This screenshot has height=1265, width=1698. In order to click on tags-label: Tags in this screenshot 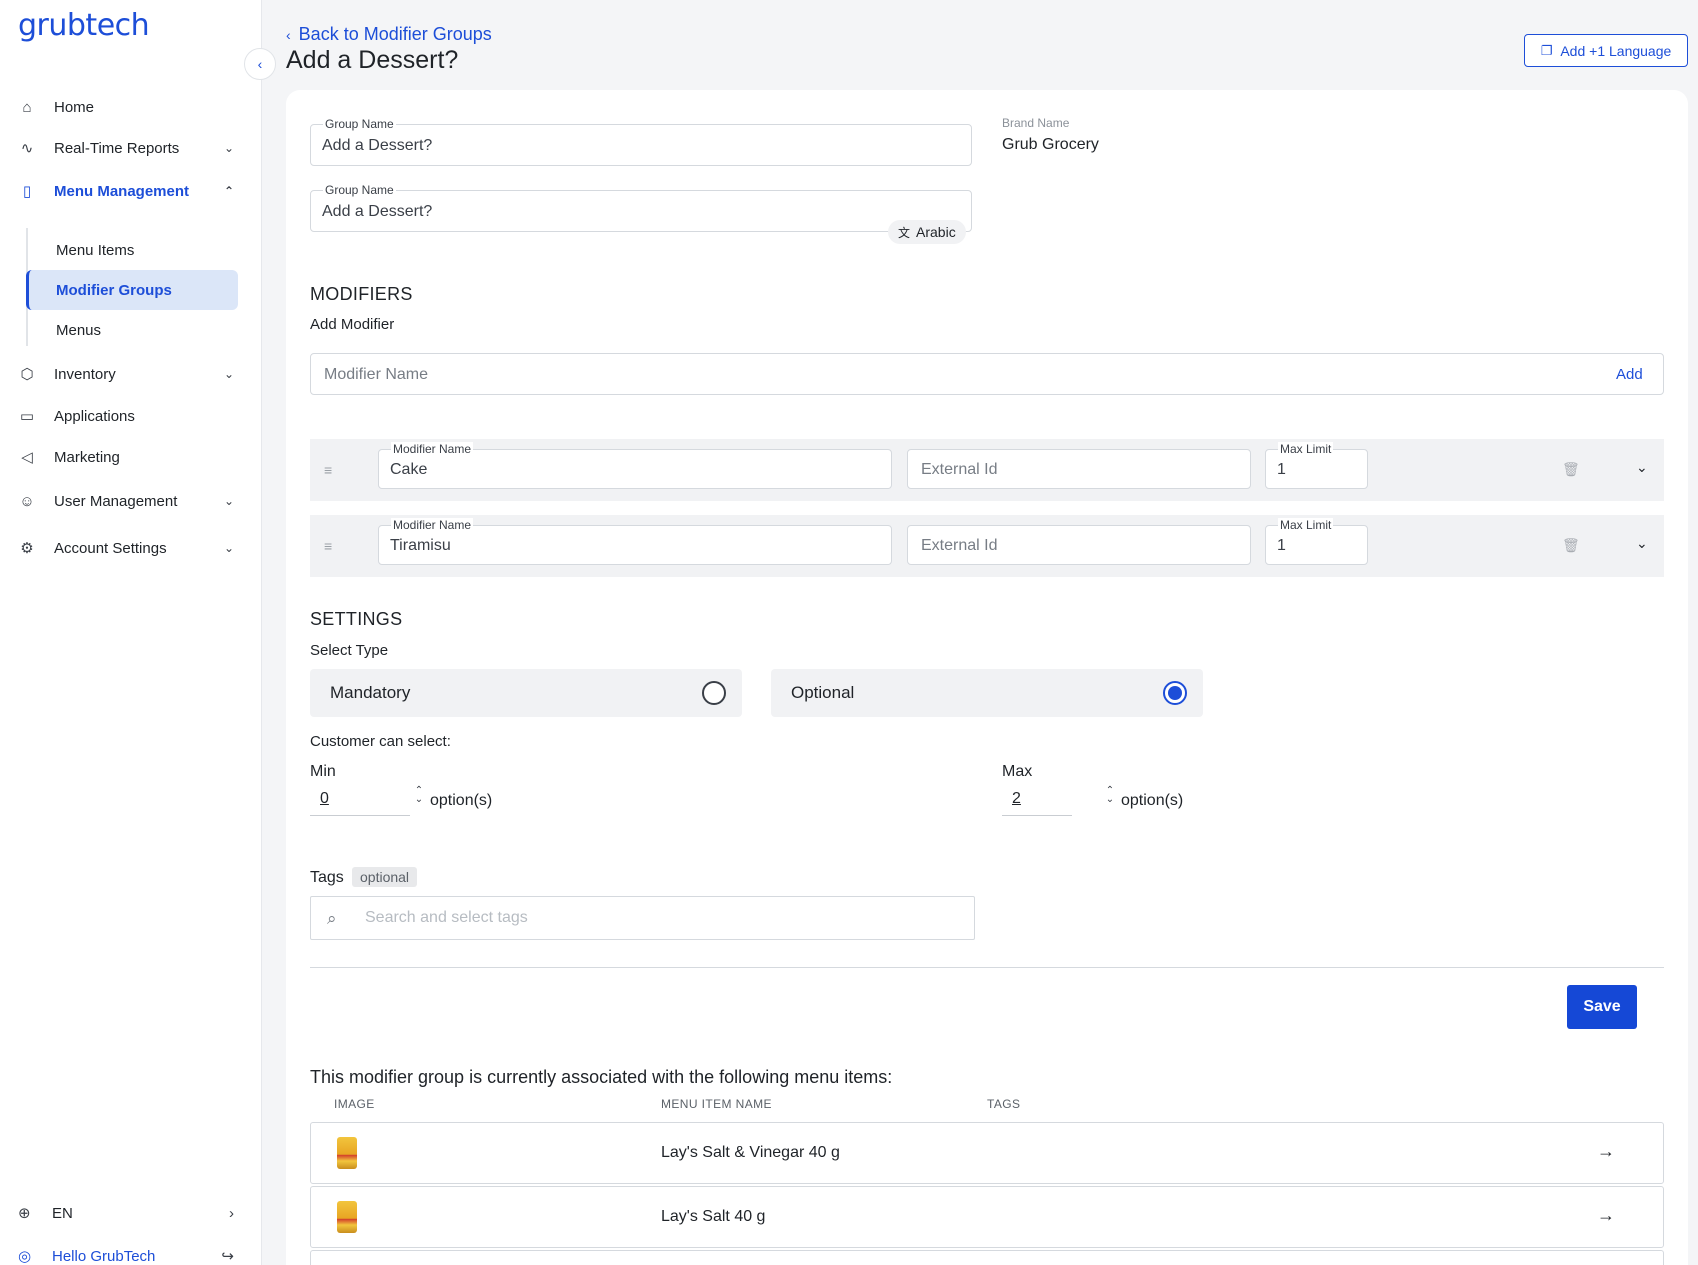, I will do `click(327, 877)`.